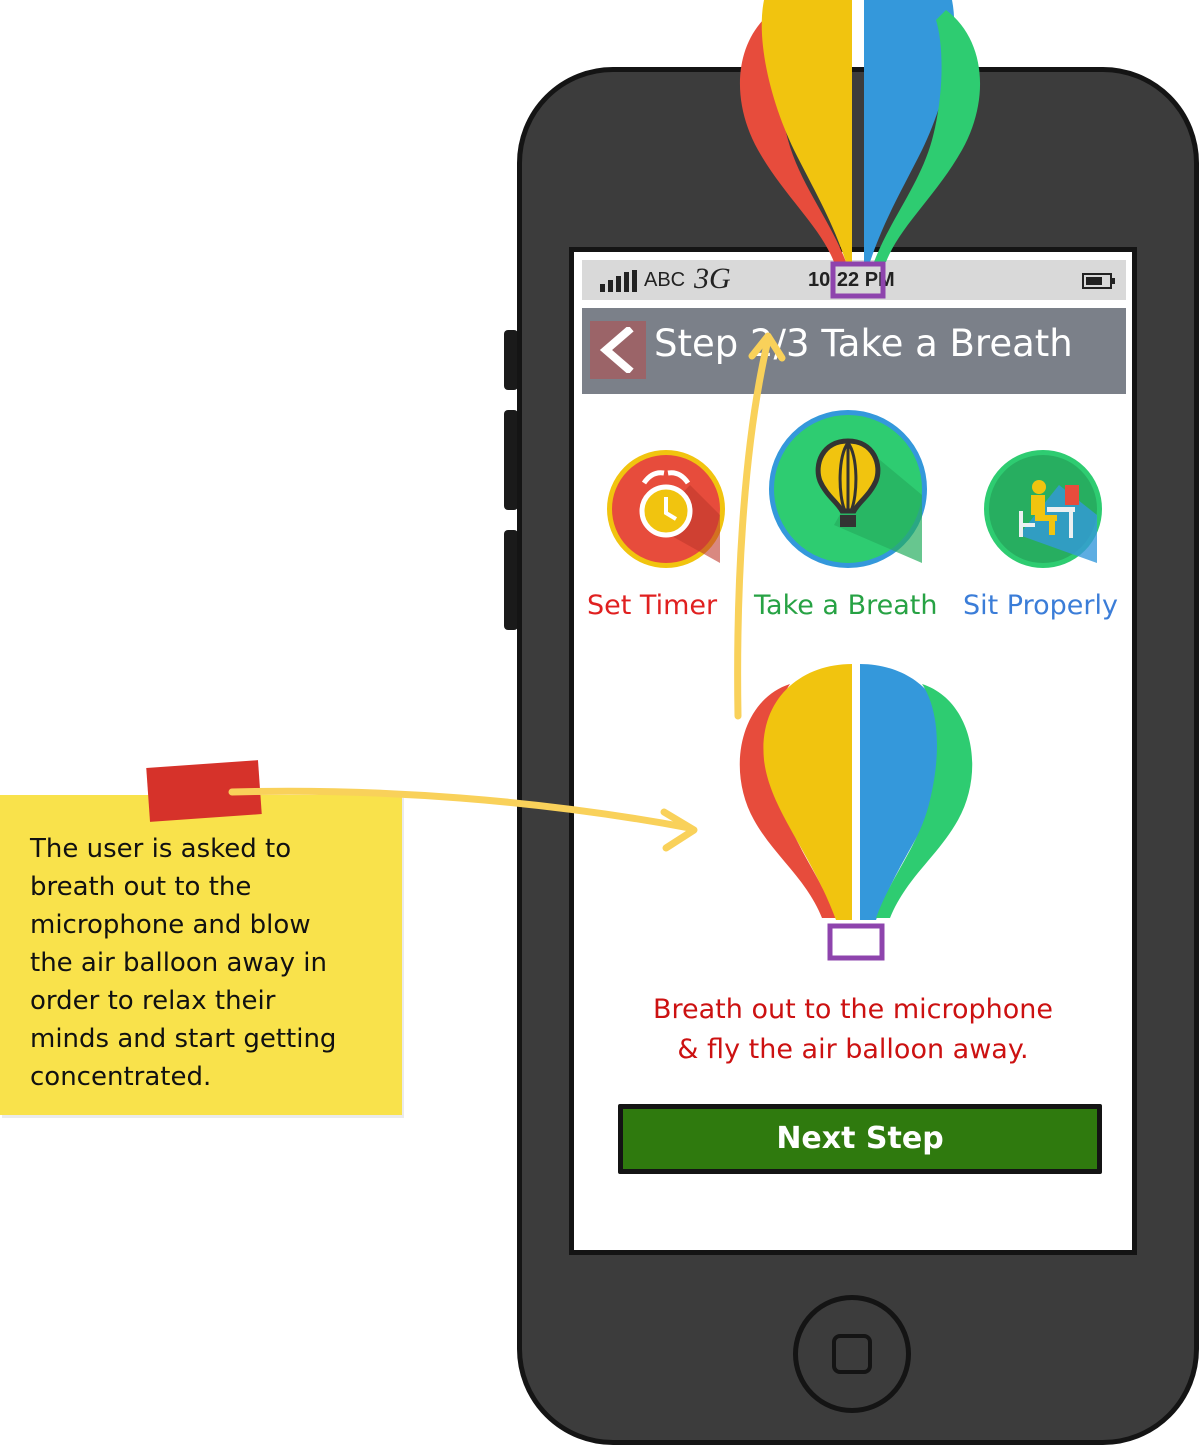 Image resolution: width=1200 pixels, height=1451 pixels. What do you see at coordinates (170, 925) in the screenshot?
I see `note-line: microphone and blow` at bounding box center [170, 925].